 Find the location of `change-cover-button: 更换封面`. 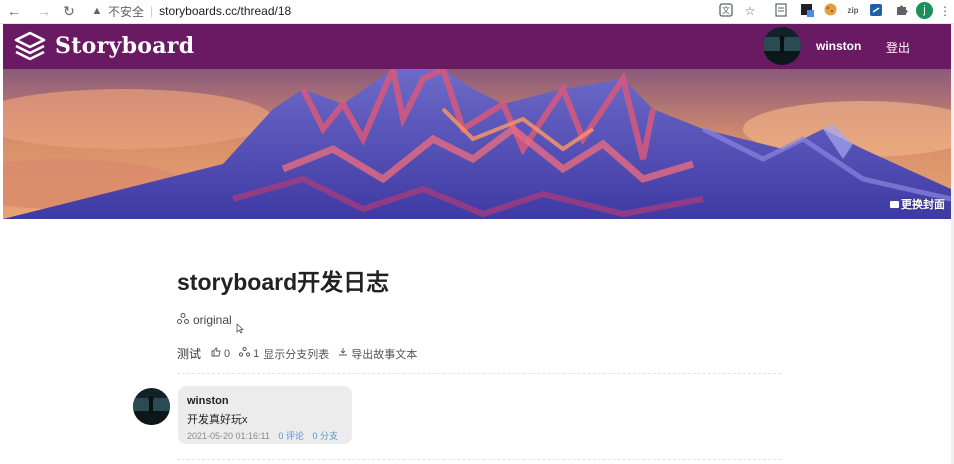

change-cover-button: 更换封面 is located at coordinates (917, 204).